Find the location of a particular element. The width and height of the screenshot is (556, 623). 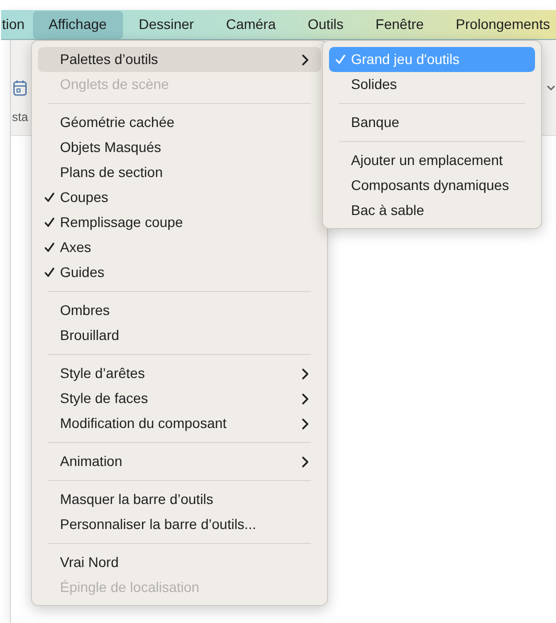

menu-item: Remplissage coupe is located at coordinates (179, 222).